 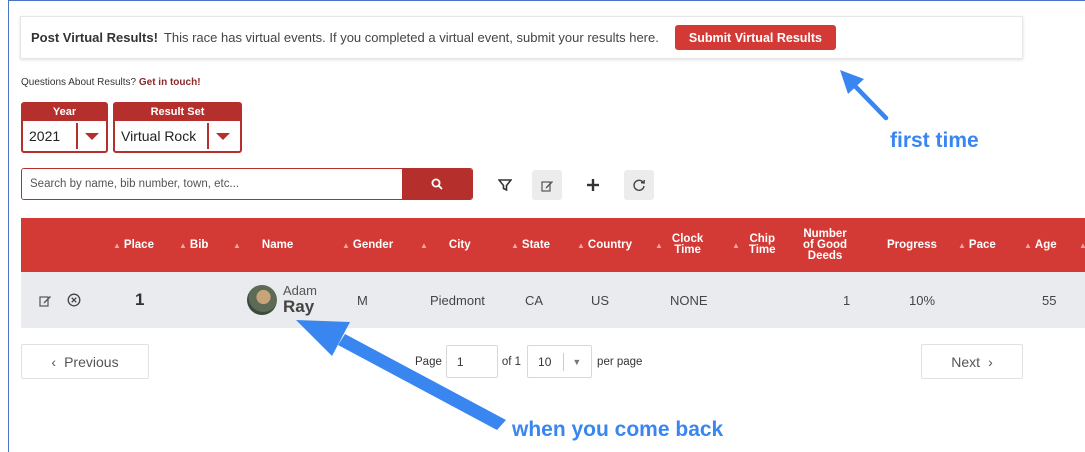 I want to click on annotation-come-back: when you come back, so click(x=618, y=429).